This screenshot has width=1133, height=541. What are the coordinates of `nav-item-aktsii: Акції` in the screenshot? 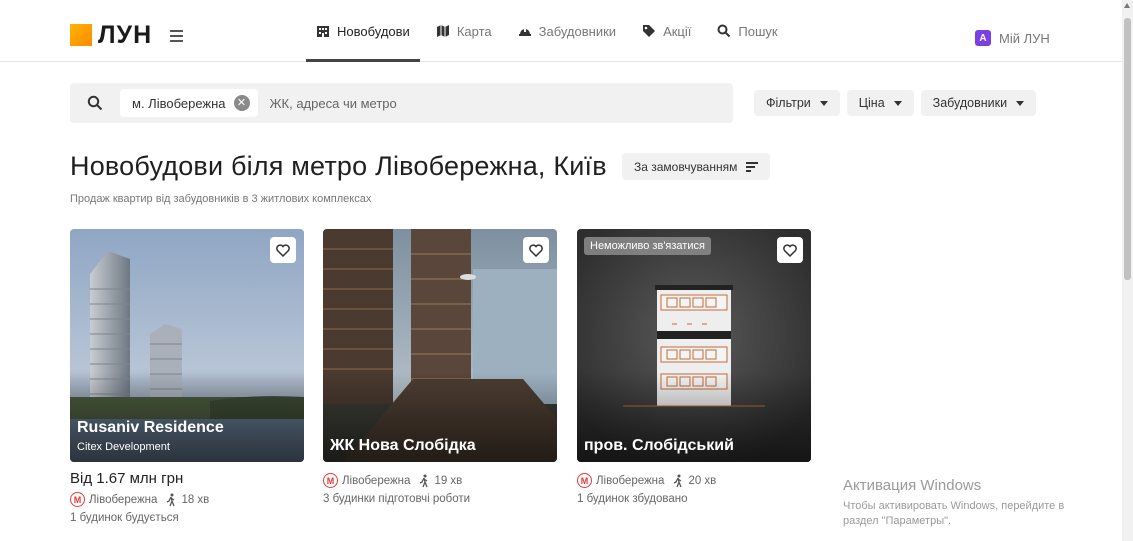 It's located at (666, 31).